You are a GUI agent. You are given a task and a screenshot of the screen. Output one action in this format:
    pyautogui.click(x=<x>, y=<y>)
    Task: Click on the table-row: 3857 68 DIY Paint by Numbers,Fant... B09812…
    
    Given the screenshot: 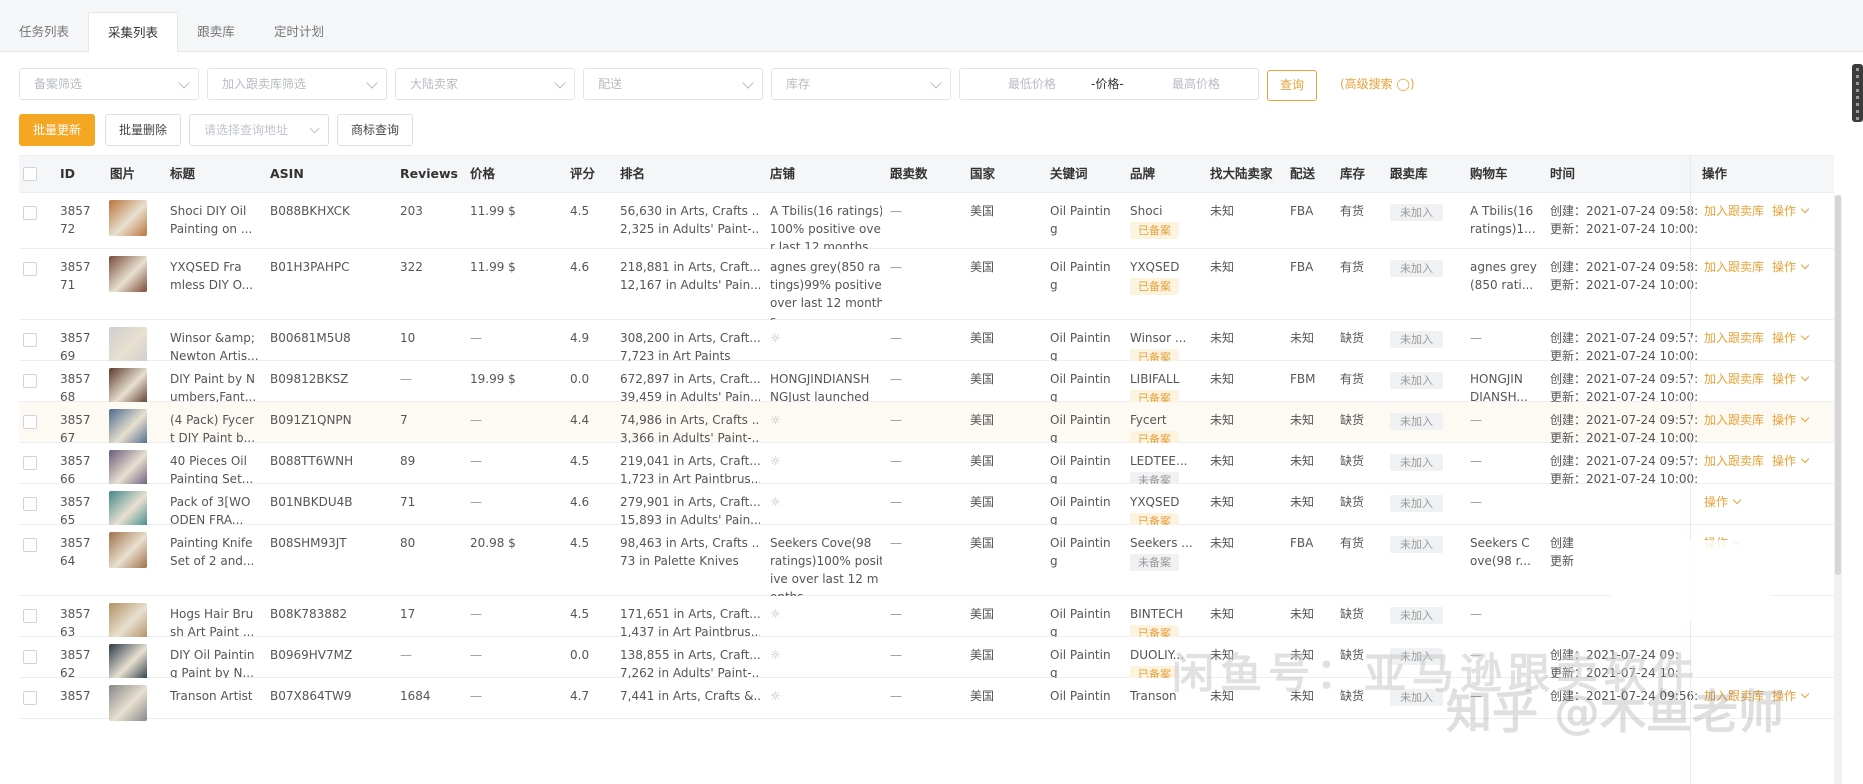 What is the action you would take?
    pyautogui.click(x=926, y=384)
    